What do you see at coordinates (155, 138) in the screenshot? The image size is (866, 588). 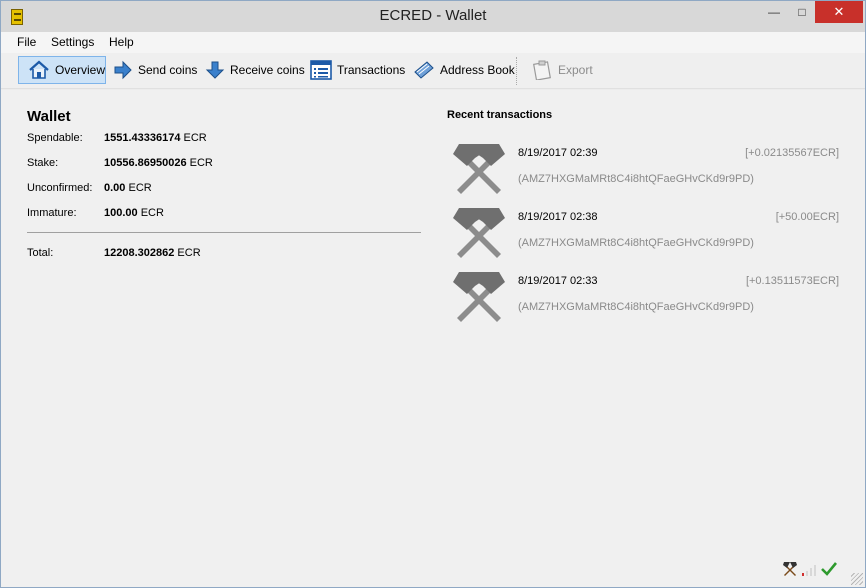 I see `spendable-value: 1551.43336174 ECR` at bounding box center [155, 138].